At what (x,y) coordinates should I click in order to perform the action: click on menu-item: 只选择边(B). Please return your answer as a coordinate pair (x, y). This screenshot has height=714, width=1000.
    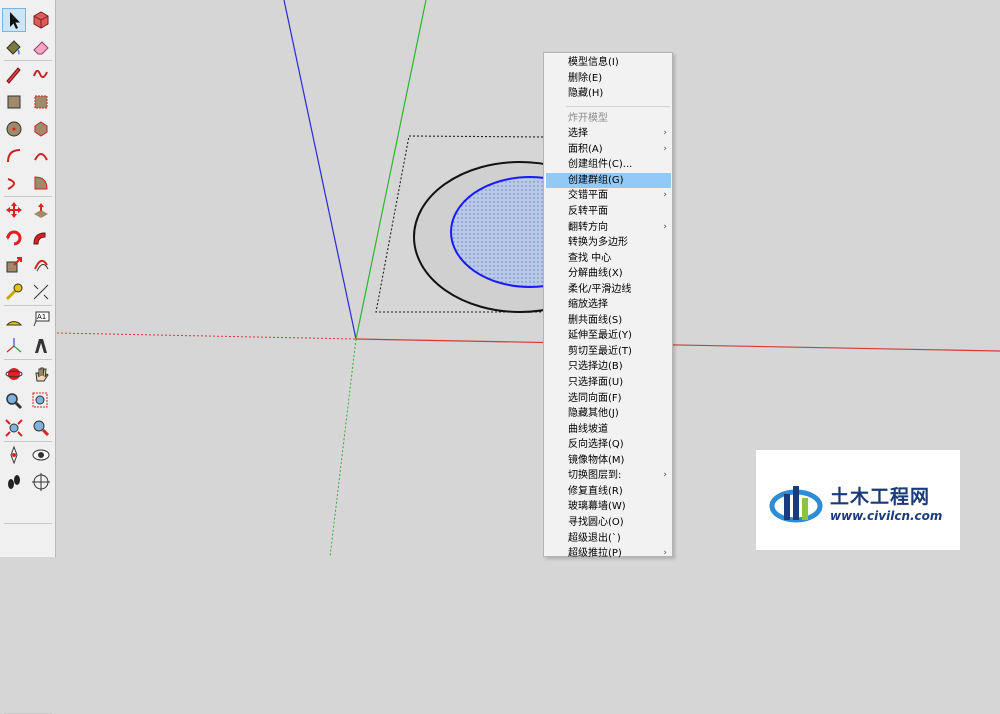
    Looking at the image, I should click on (608, 366).